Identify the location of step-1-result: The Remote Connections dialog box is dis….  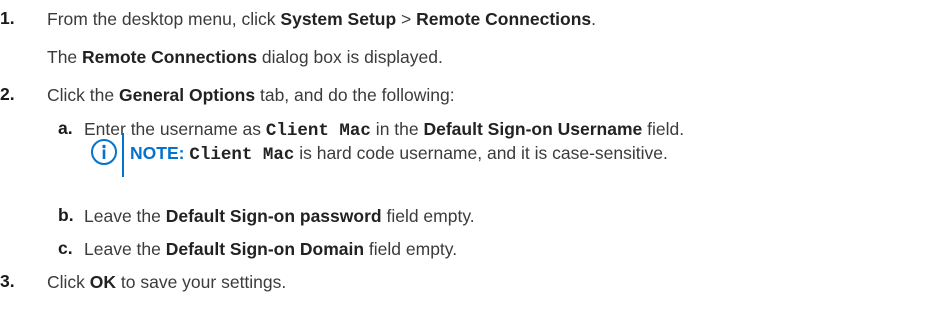
(245, 57).